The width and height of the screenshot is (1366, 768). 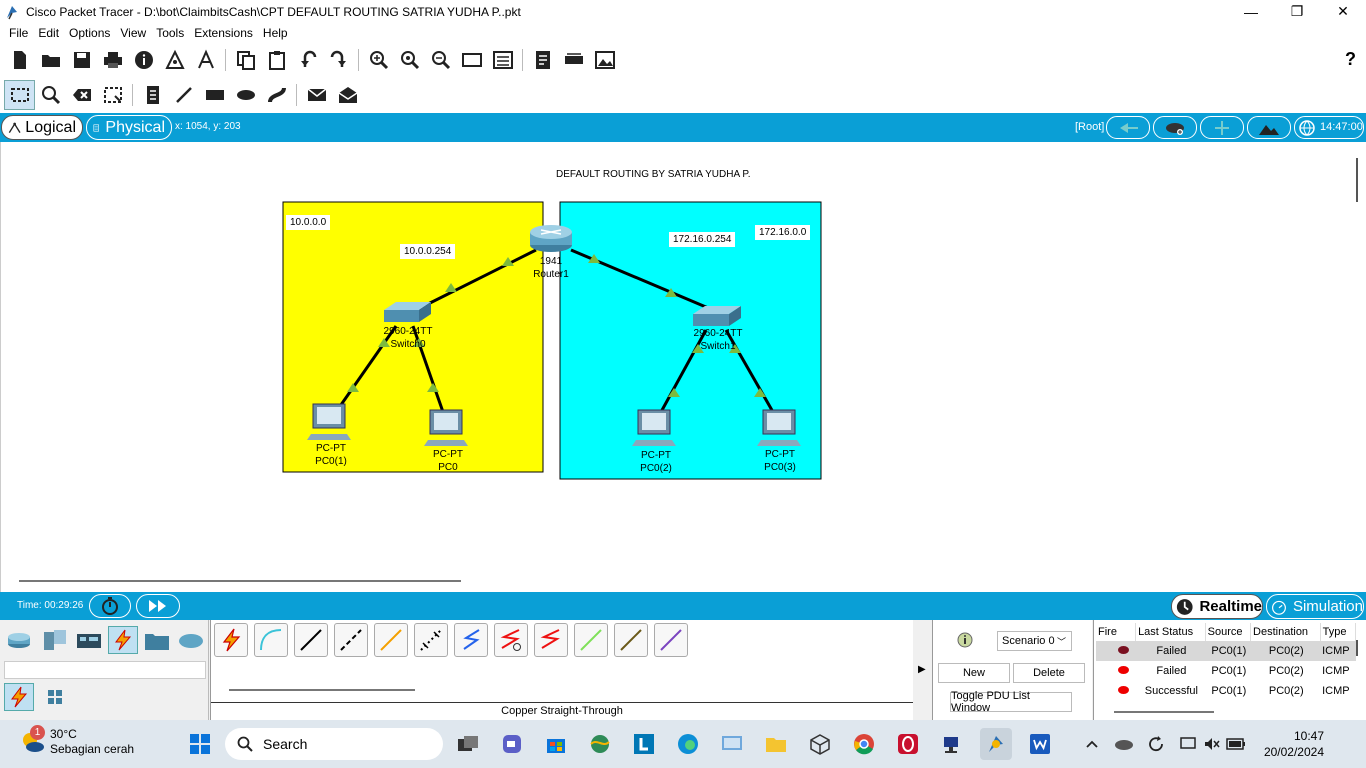 What do you see at coordinates (55, 697) in the screenshot?
I see `structured-cabling-subcategory` at bounding box center [55, 697].